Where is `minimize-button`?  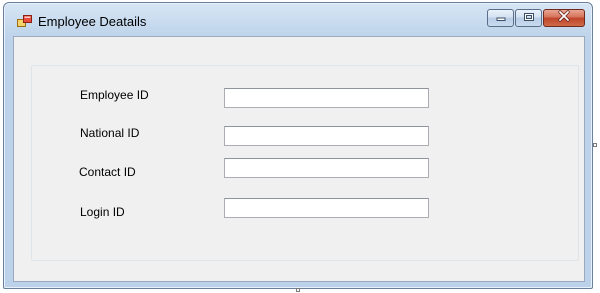
minimize-button is located at coordinates (500, 18).